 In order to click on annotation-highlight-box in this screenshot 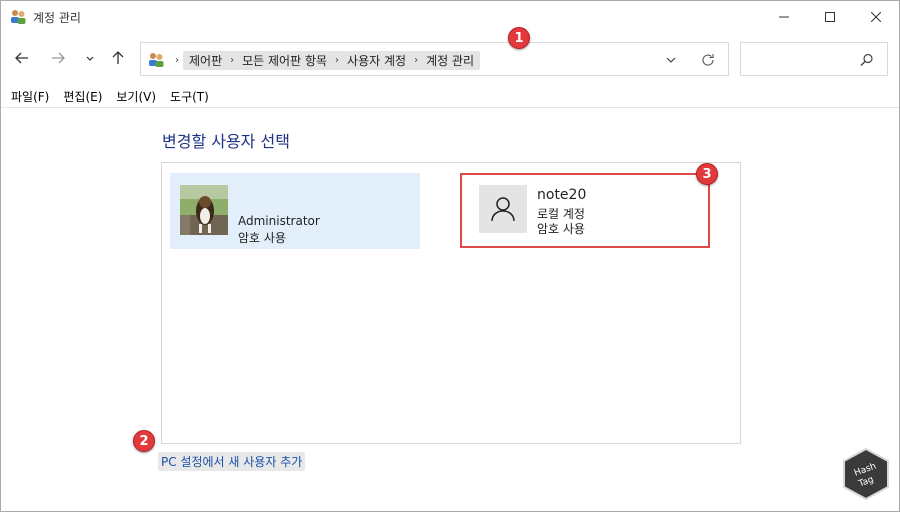, I will do `click(585, 210)`.